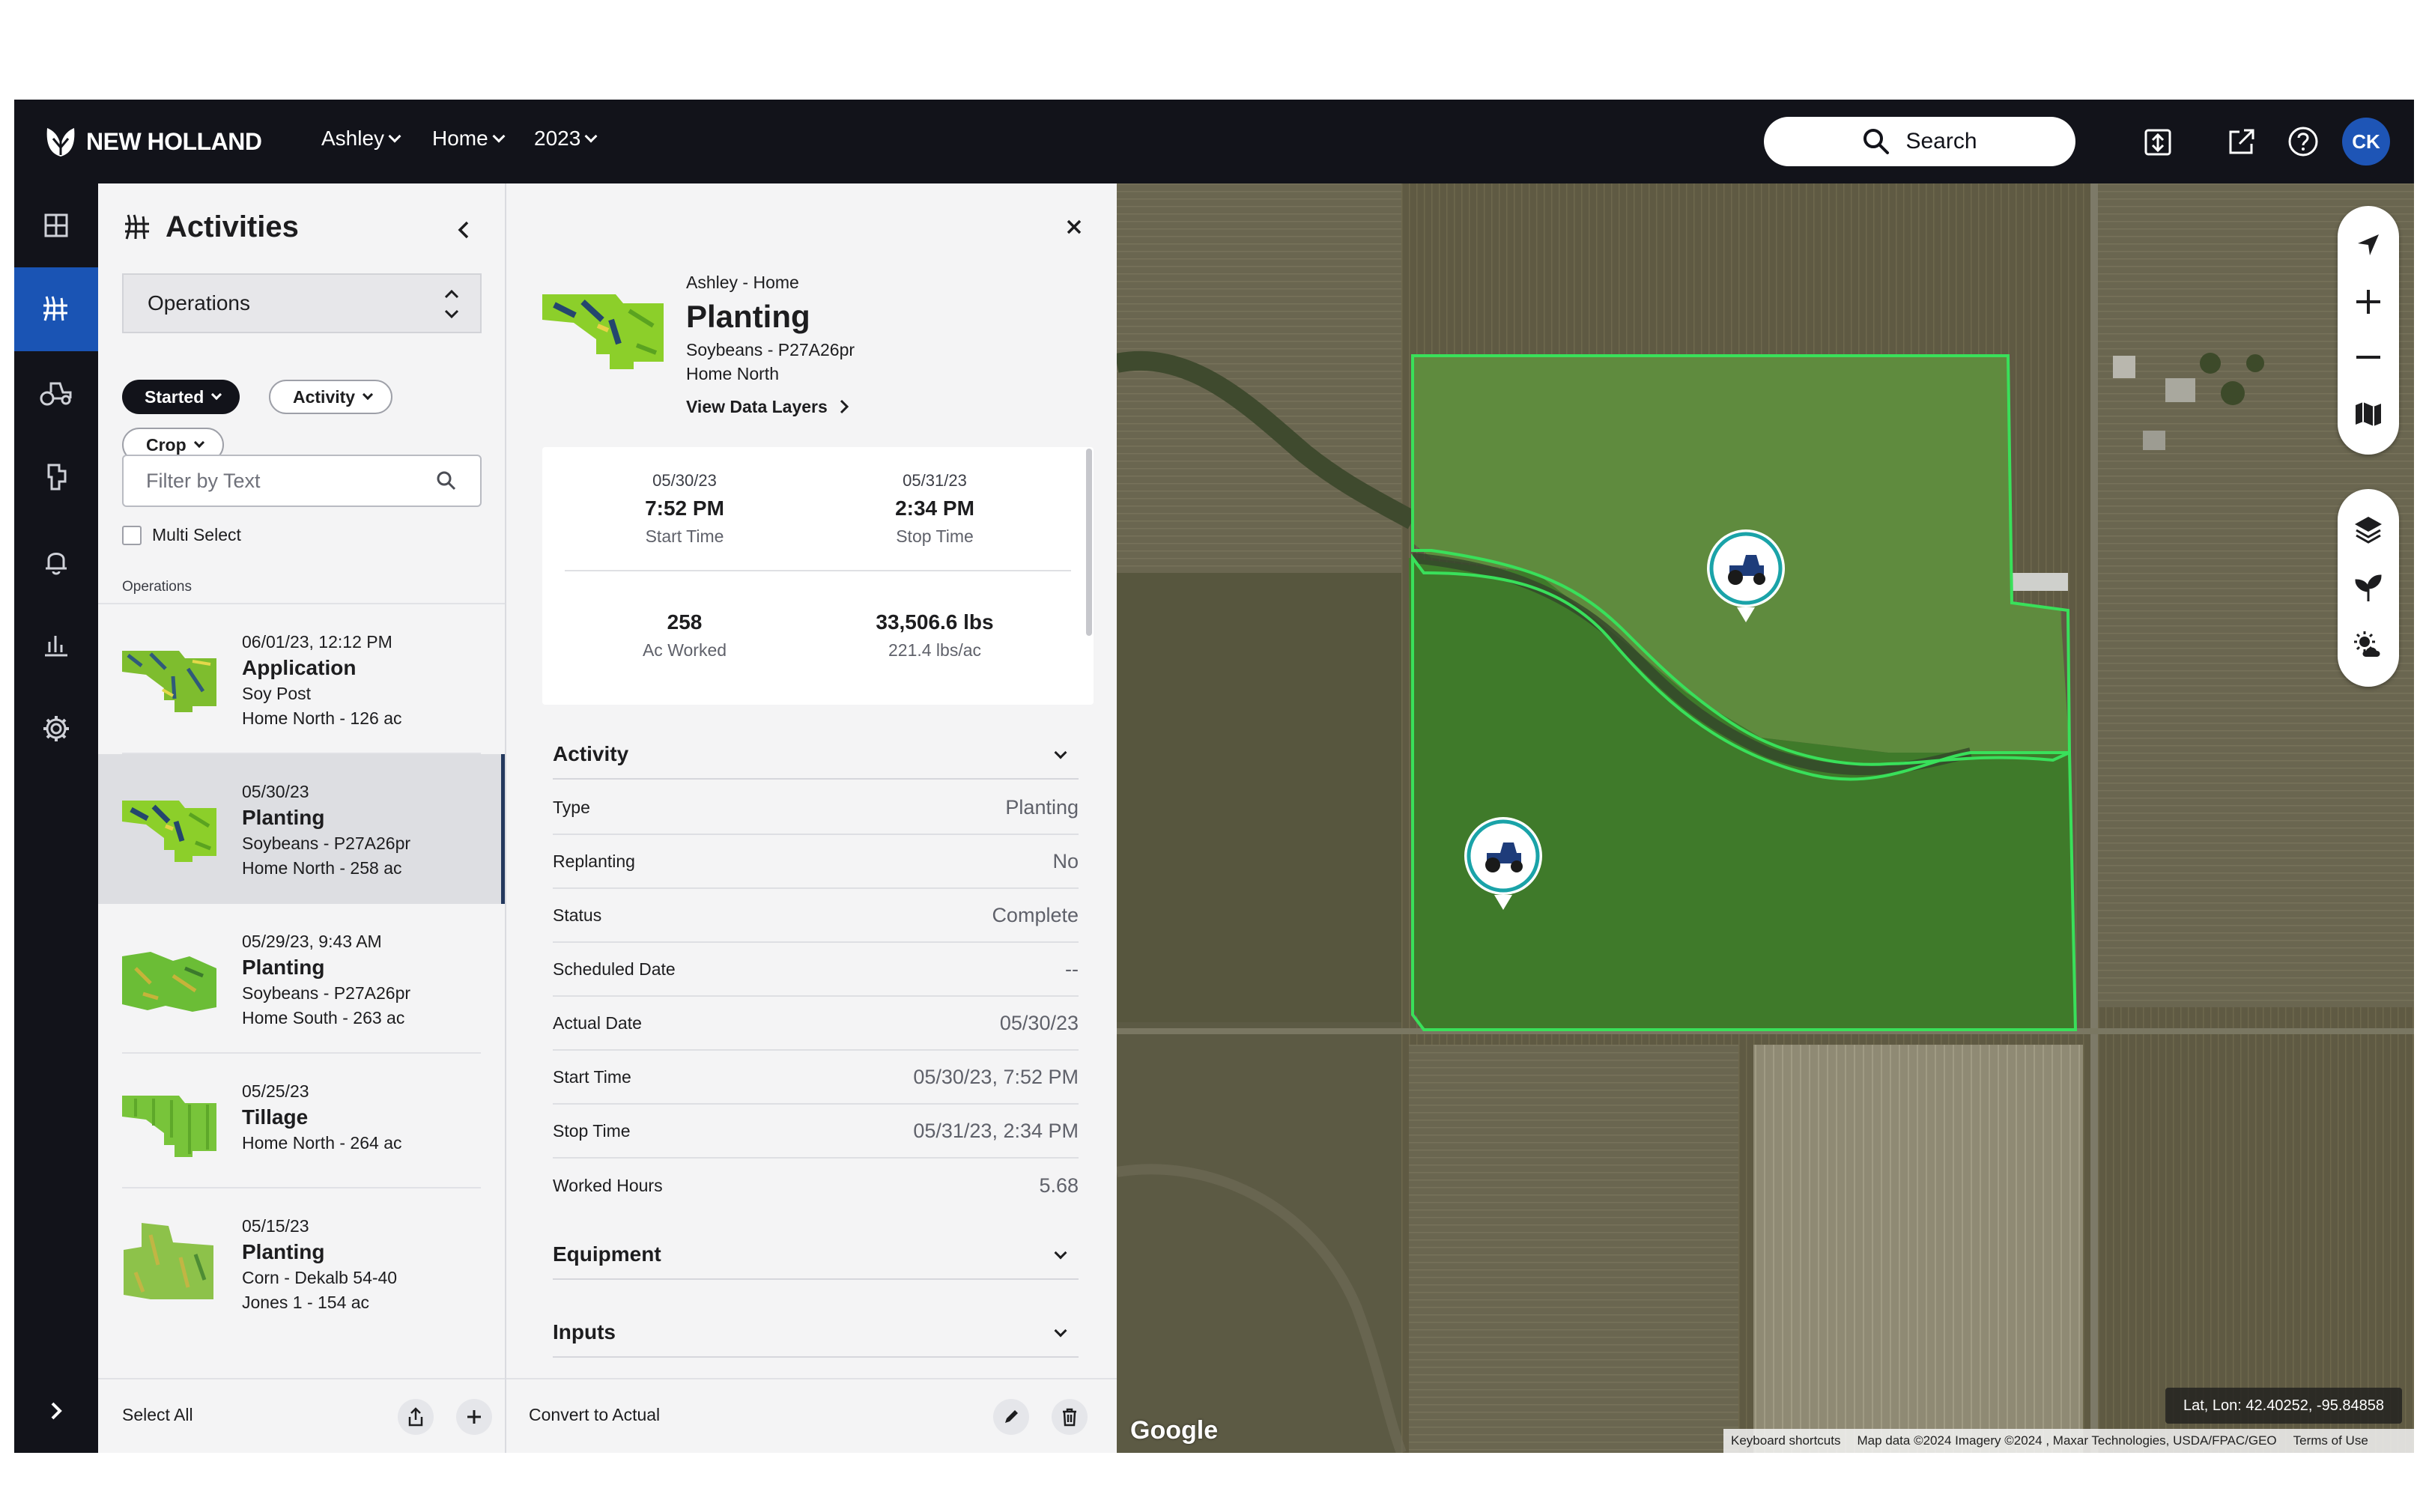 Image resolution: width=2420 pixels, height=1512 pixels. Describe the element at coordinates (181, 397) in the screenshot. I see `filter-chip-started: Started` at that location.